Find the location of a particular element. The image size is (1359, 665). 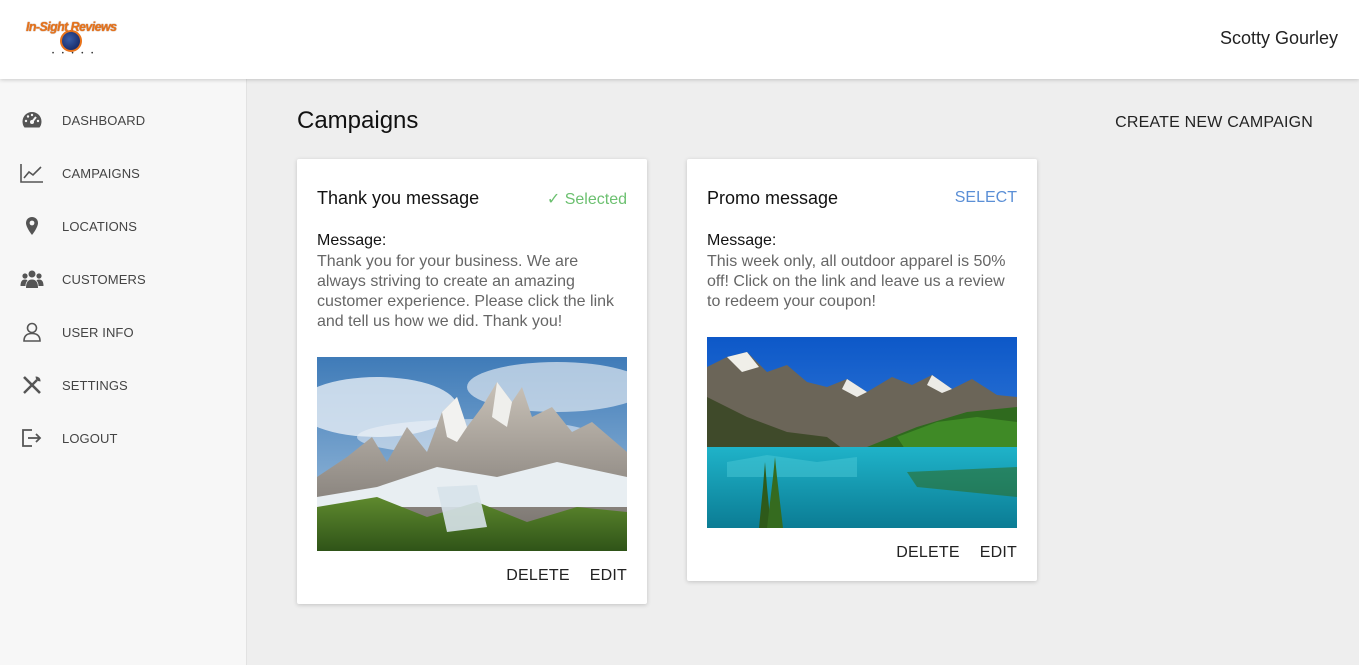

logo-stars: • • • • • is located at coordinates (74, 54).